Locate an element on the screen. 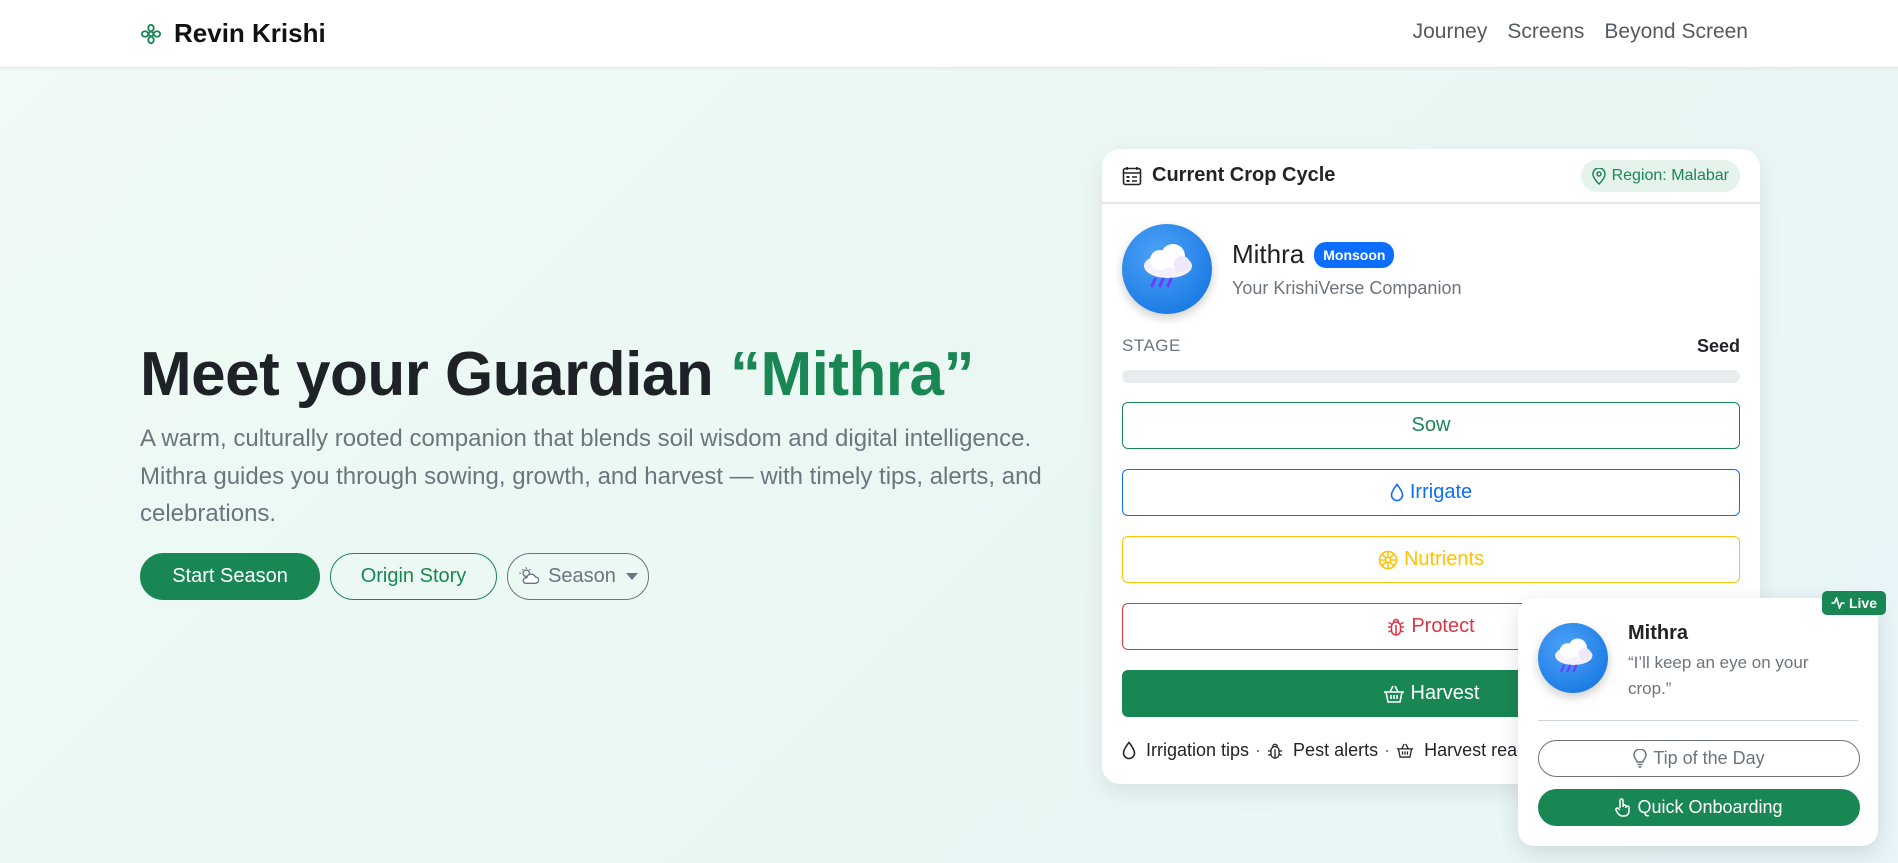  feature-pest: Pest alerts is located at coordinates (1336, 750).